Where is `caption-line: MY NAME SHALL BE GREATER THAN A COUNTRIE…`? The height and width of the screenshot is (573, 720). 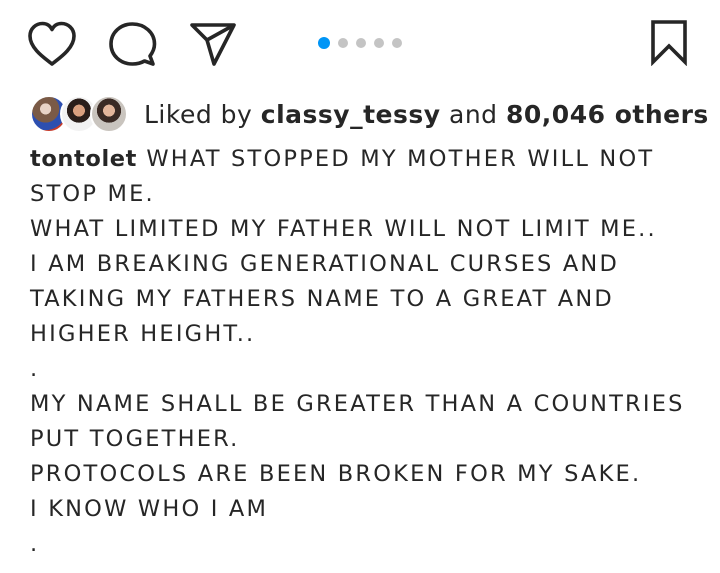
caption-line: MY NAME SHALL BE GREATER THAN A COUNTRIE… is located at coordinates (357, 404).